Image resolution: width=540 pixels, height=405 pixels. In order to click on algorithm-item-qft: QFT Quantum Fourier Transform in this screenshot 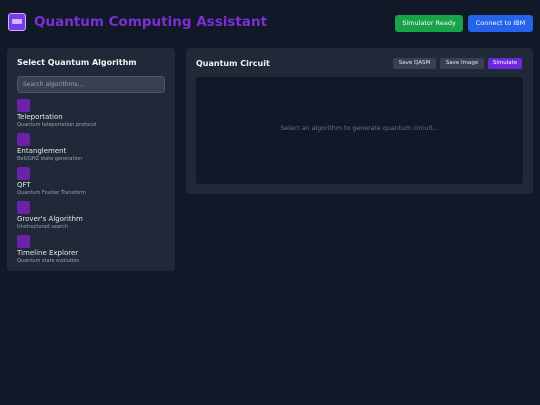, I will do `click(92, 184)`.